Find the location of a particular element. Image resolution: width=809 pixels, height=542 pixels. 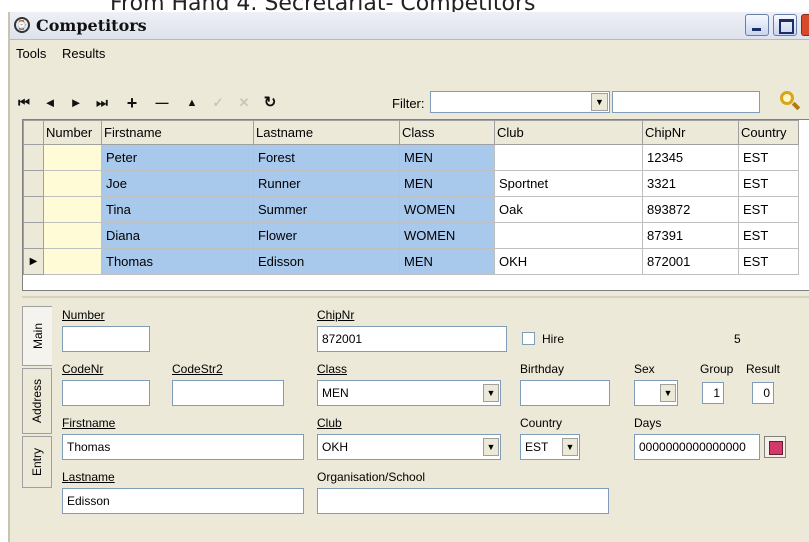

column-header-firstname: Firstname is located at coordinates (177, 132).